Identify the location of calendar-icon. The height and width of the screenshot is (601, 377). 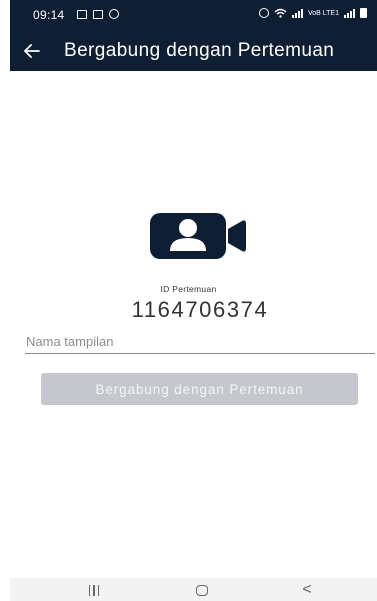
(98, 14).